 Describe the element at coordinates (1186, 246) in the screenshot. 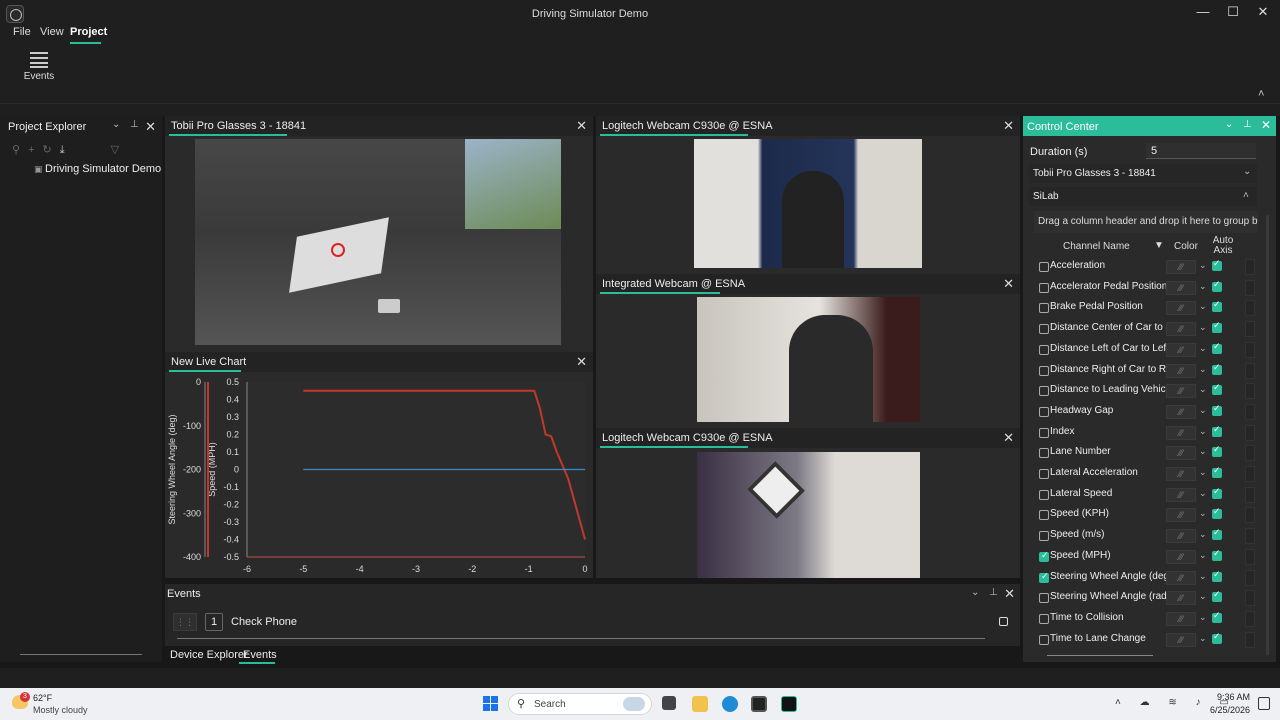

I see `col-color: Color` at that location.